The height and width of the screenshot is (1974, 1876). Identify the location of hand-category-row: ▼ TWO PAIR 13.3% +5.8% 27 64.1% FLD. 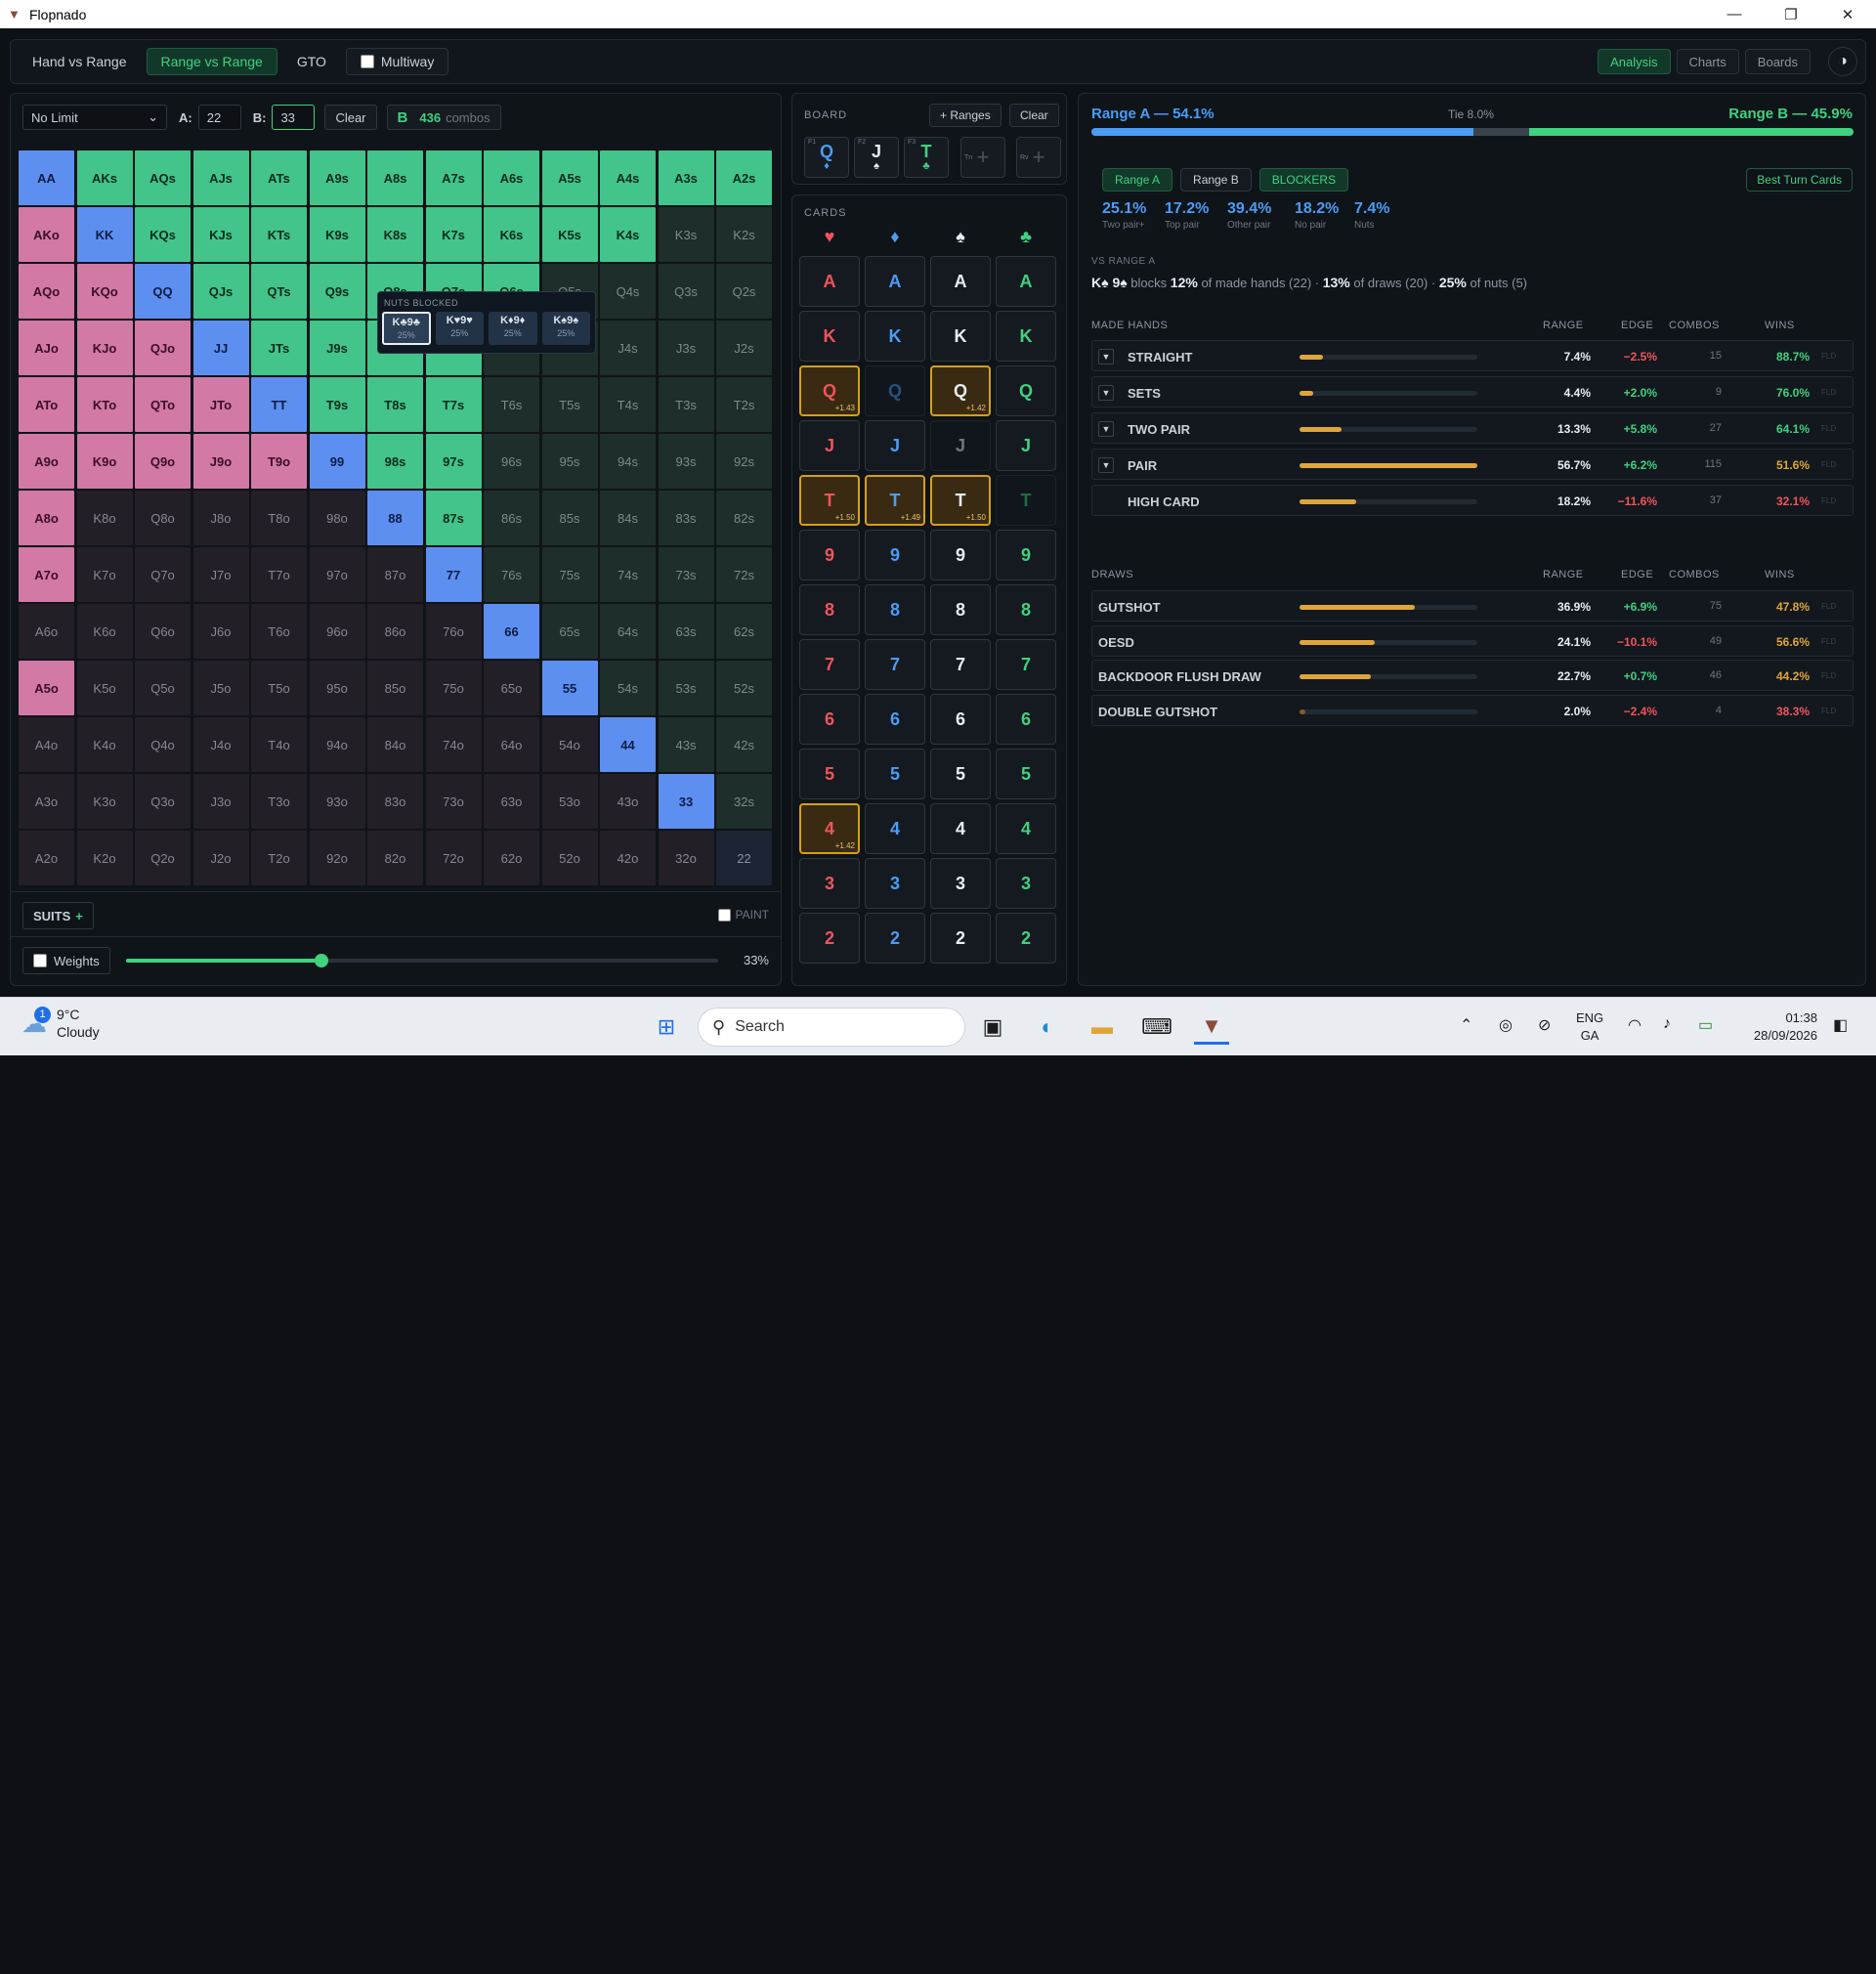
(1472, 428).